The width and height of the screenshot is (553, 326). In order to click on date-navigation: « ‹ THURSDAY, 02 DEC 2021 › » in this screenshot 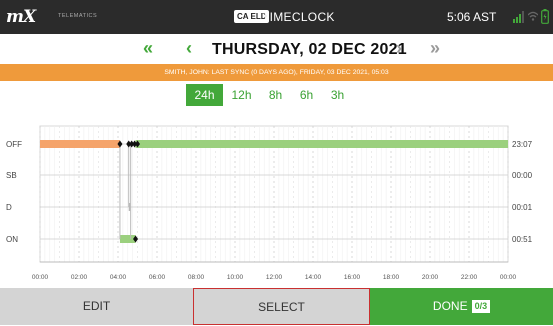, I will do `click(276, 49)`.